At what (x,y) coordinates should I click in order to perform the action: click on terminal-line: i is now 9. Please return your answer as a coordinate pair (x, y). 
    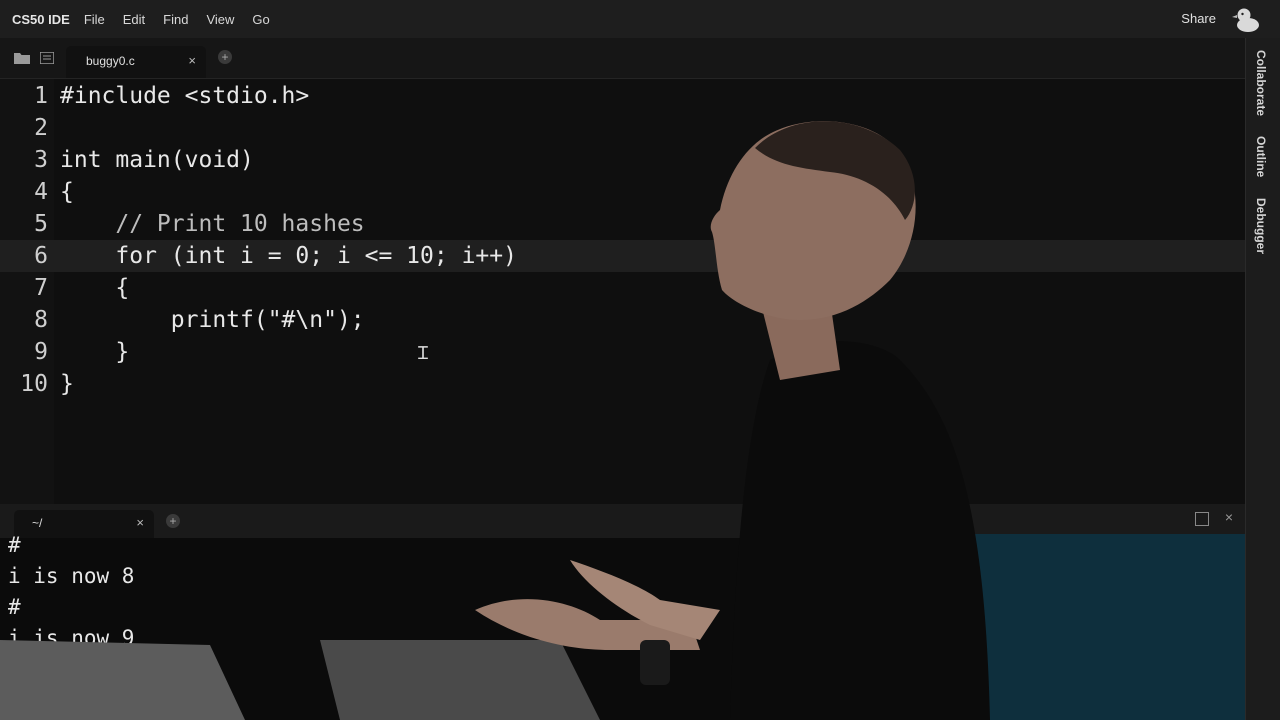
    Looking at the image, I should click on (71, 638).